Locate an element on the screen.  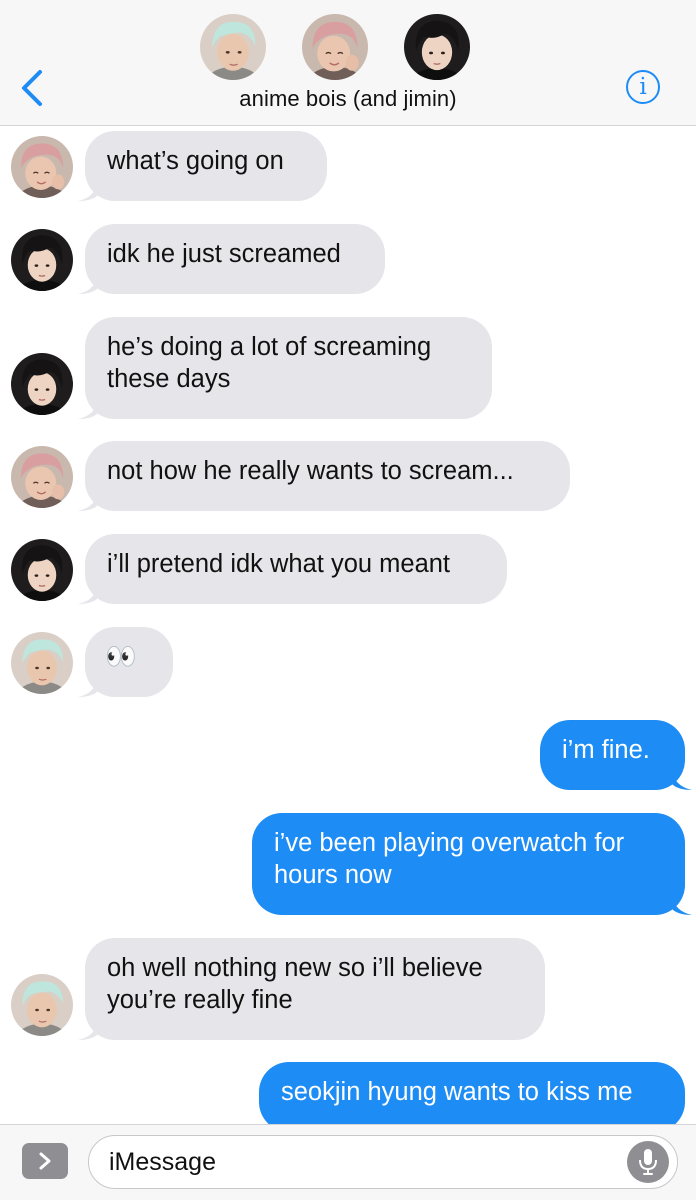
chevron-right-icon is located at coordinates (45, 1161).